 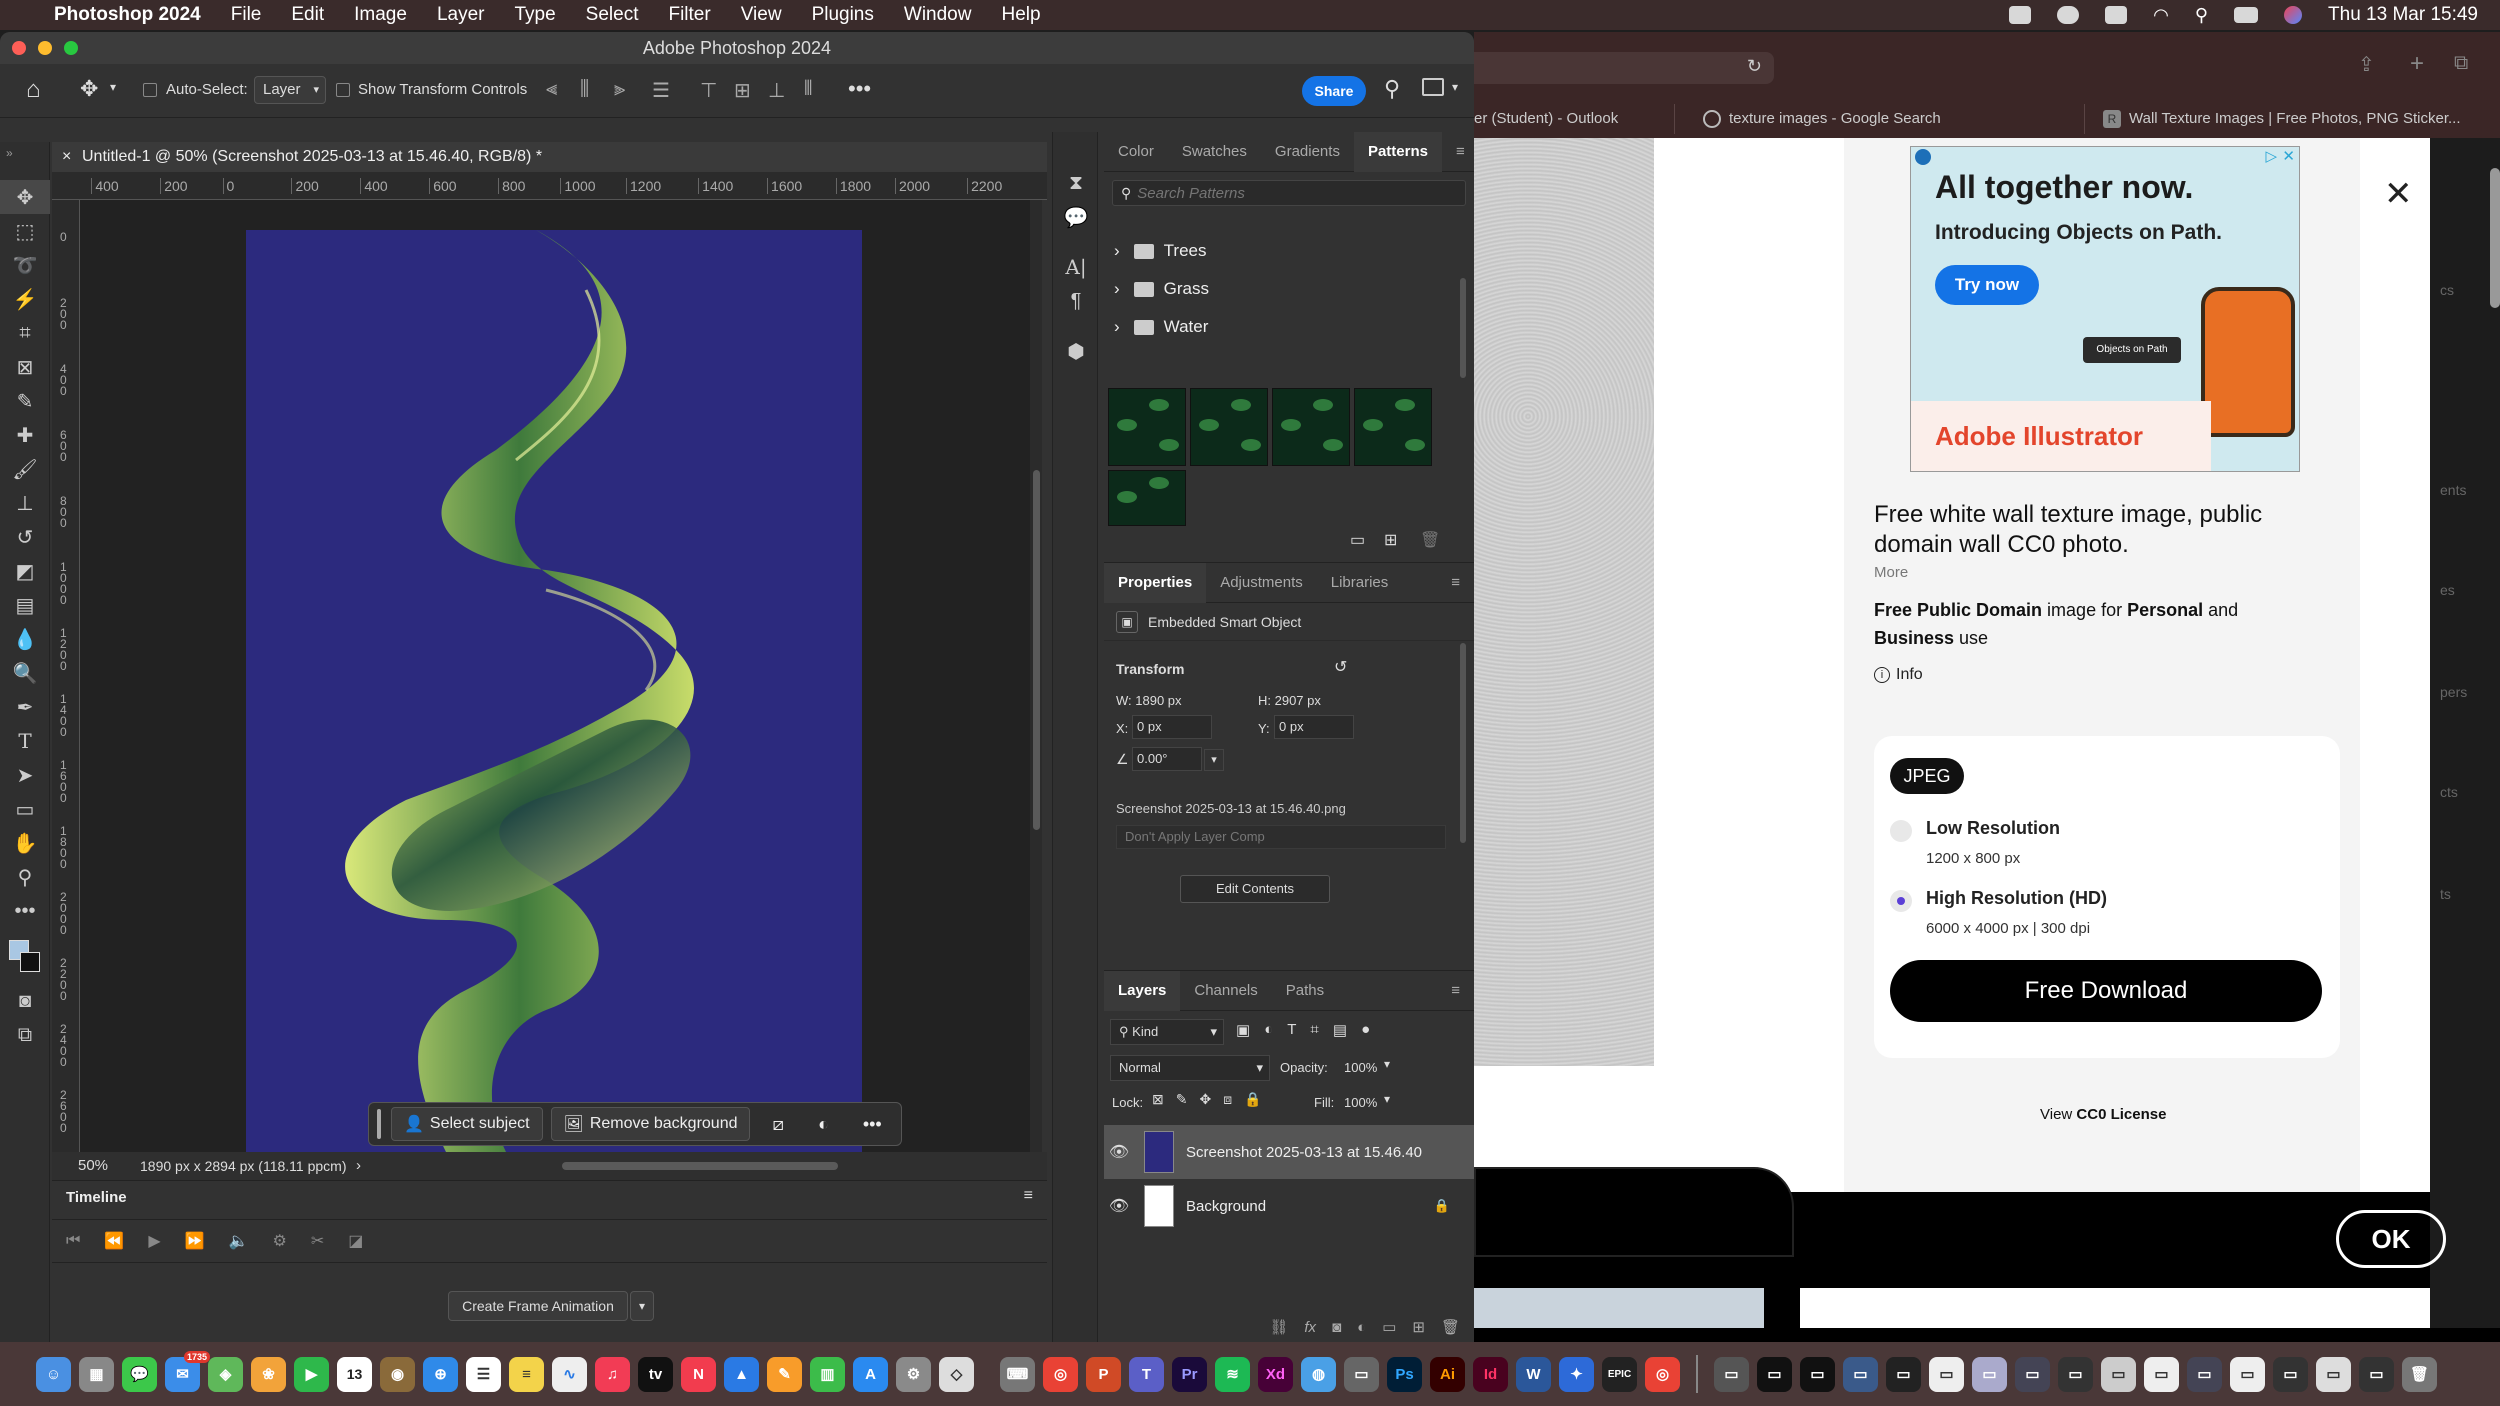 I want to click on adjustment-filter-icon: ◐, so click(x=1268, y=1030).